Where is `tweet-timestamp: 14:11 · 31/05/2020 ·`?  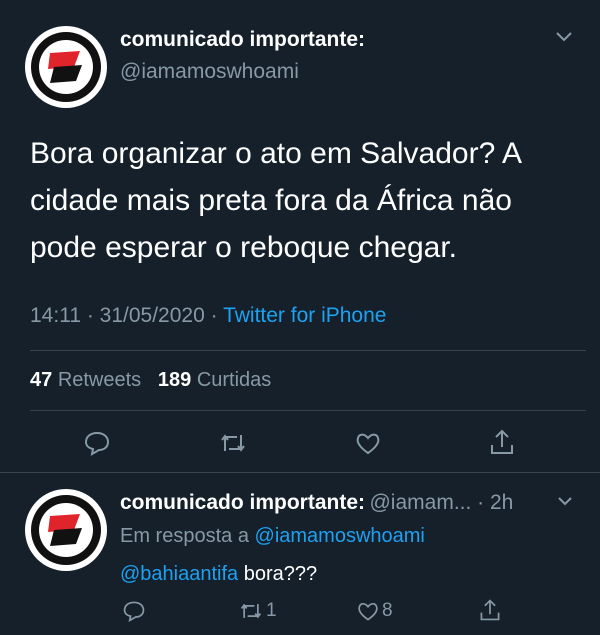
tweet-timestamp: 14:11 · 31/05/2020 · is located at coordinates (124, 315).